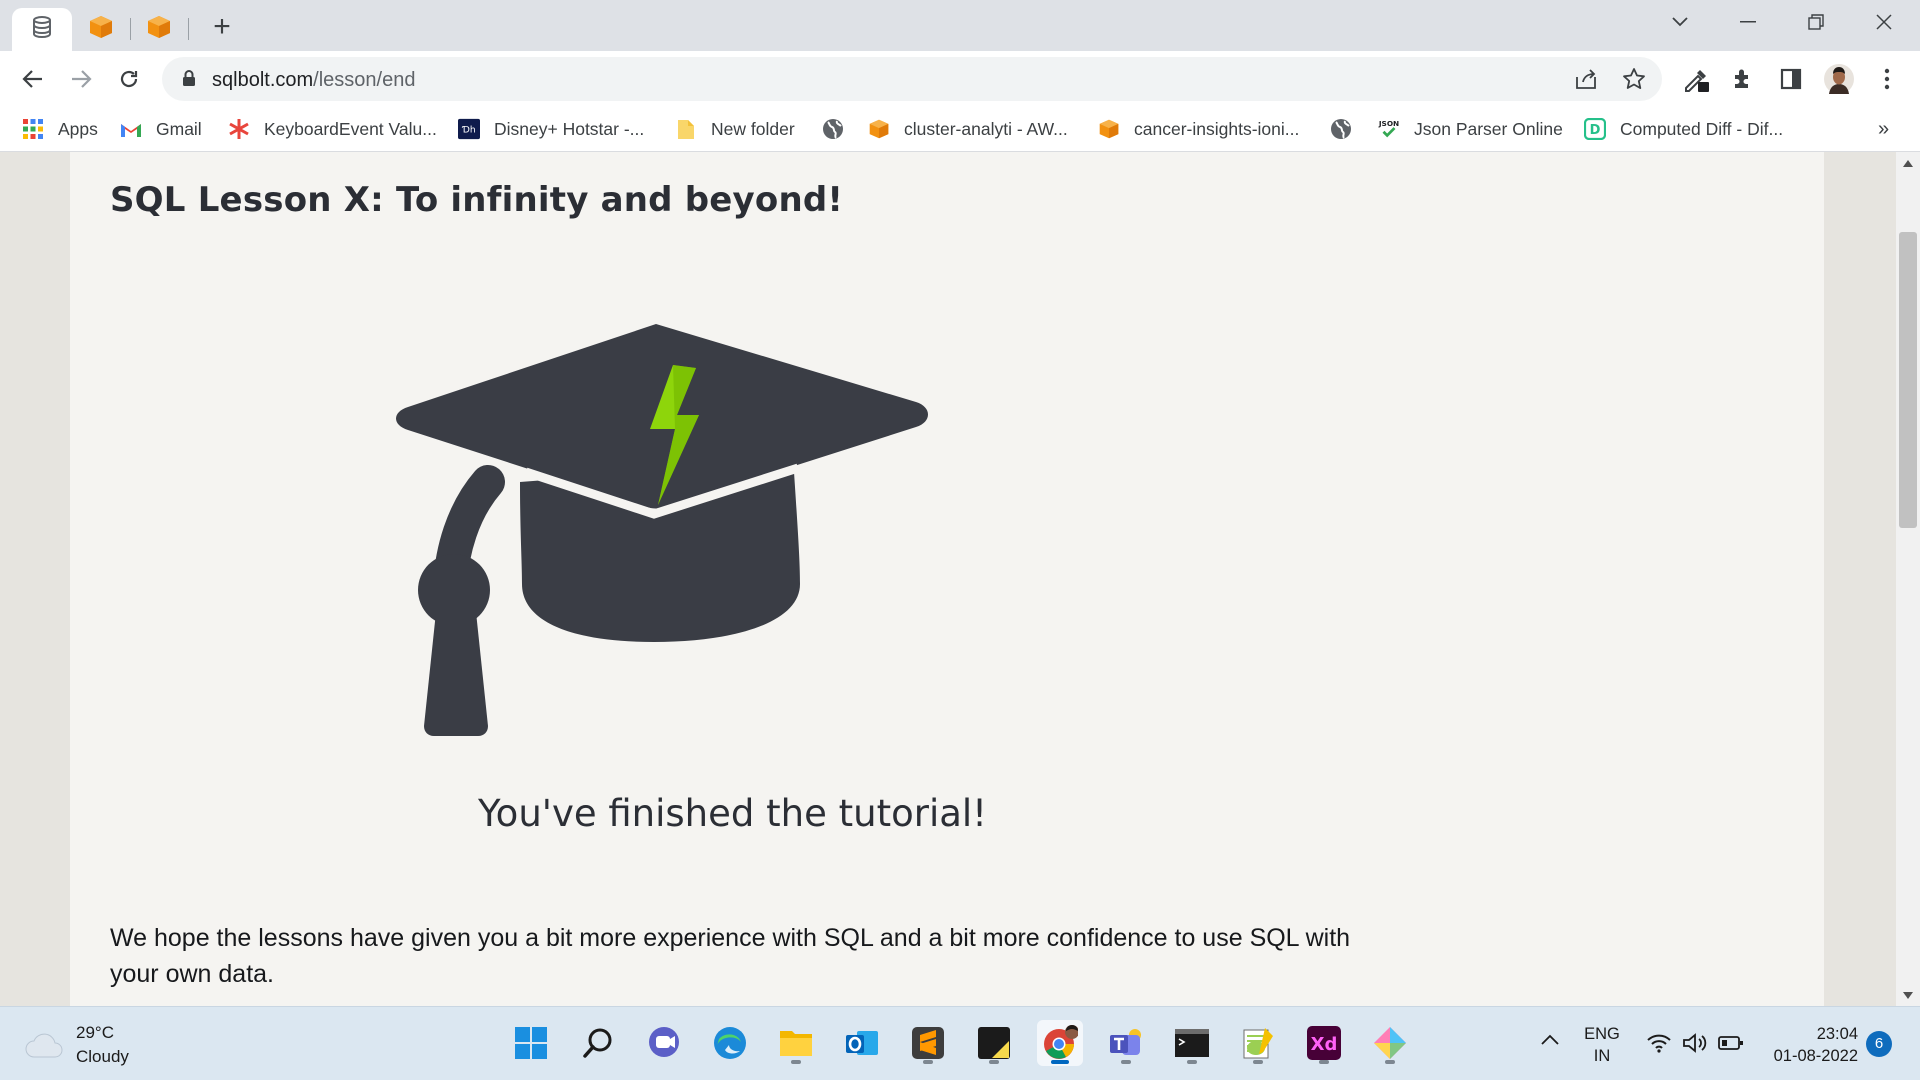 This screenshot has height=1080, width=1920. I want to click on sticky-notes-icon, so click(994, 1043).